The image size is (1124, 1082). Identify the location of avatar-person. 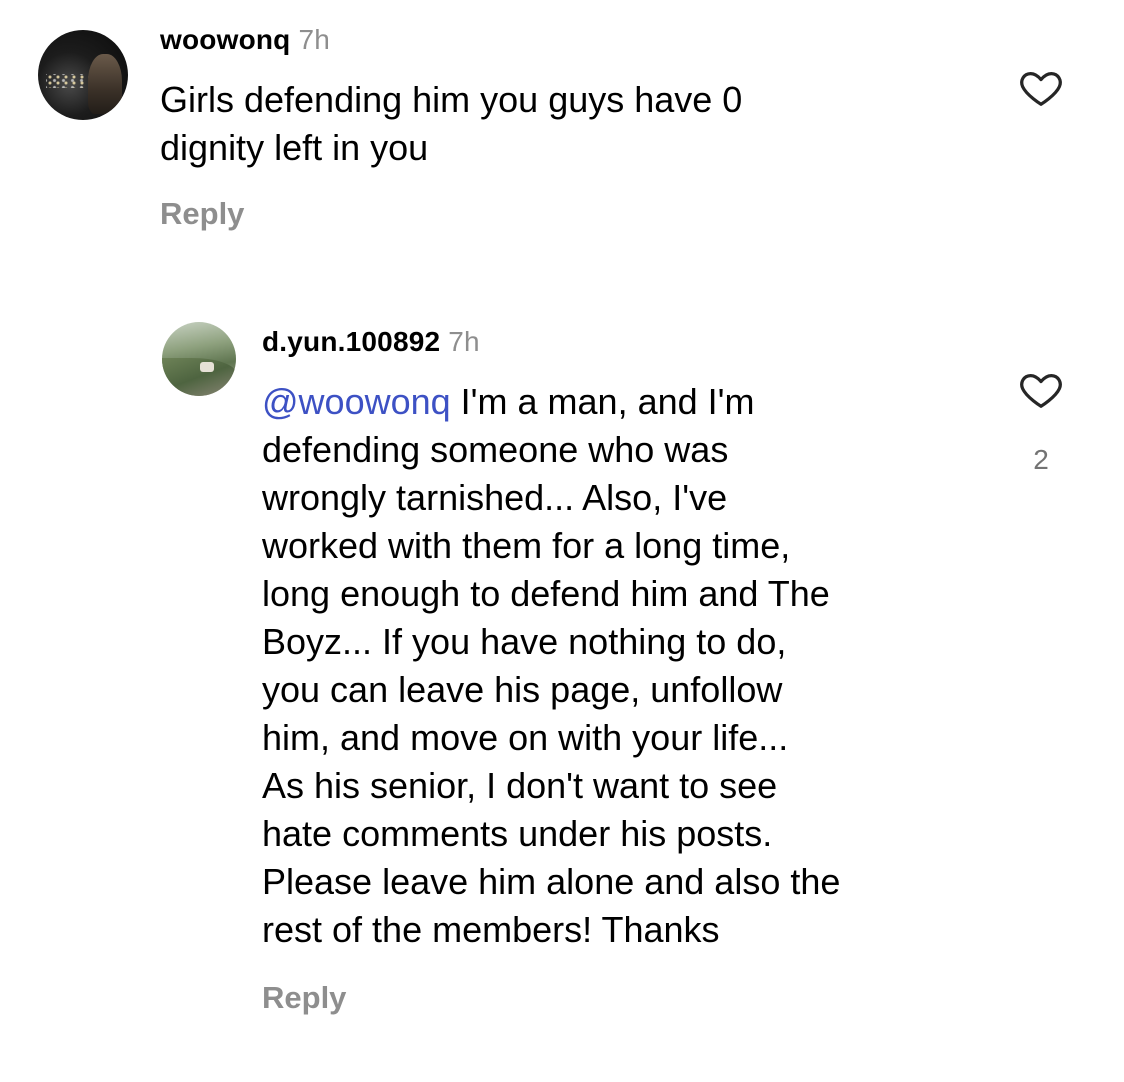
(207, 367).